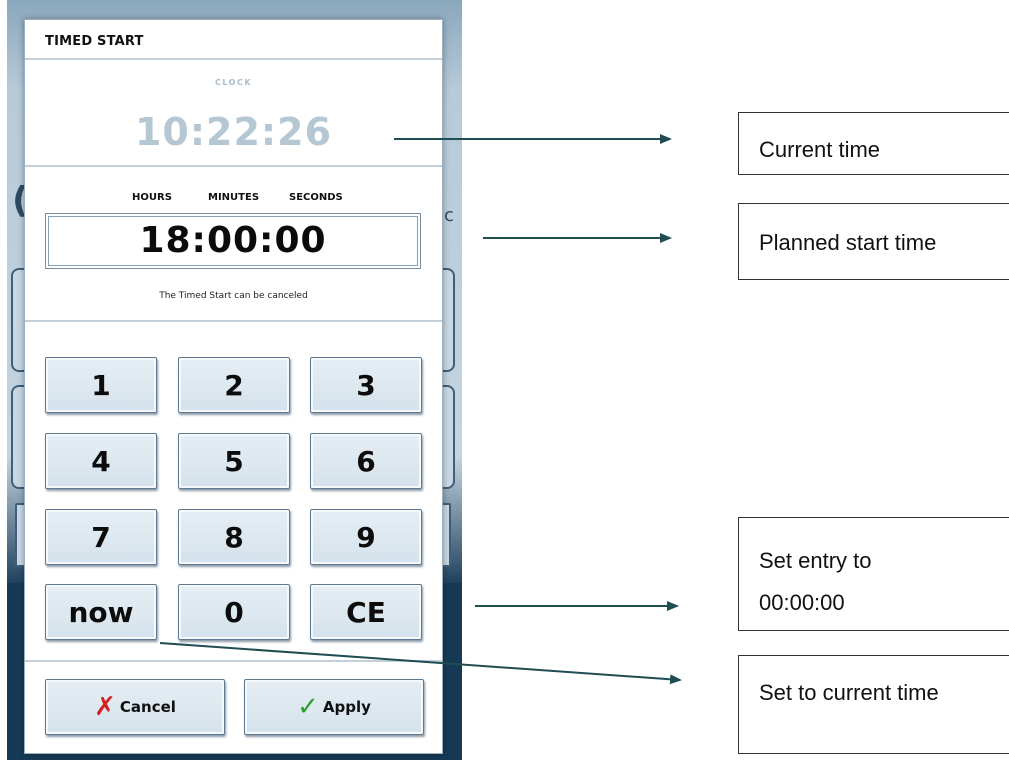 The height and width of the screenshot is (760, 1009). Describe the element at coordinates (420, 663) in the screenshot. I see `arrow-set-current` at that location.